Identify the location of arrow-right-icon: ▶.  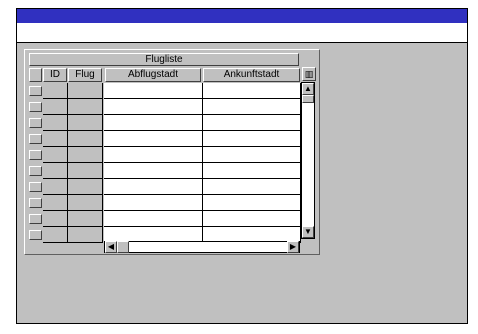
(293, 247).